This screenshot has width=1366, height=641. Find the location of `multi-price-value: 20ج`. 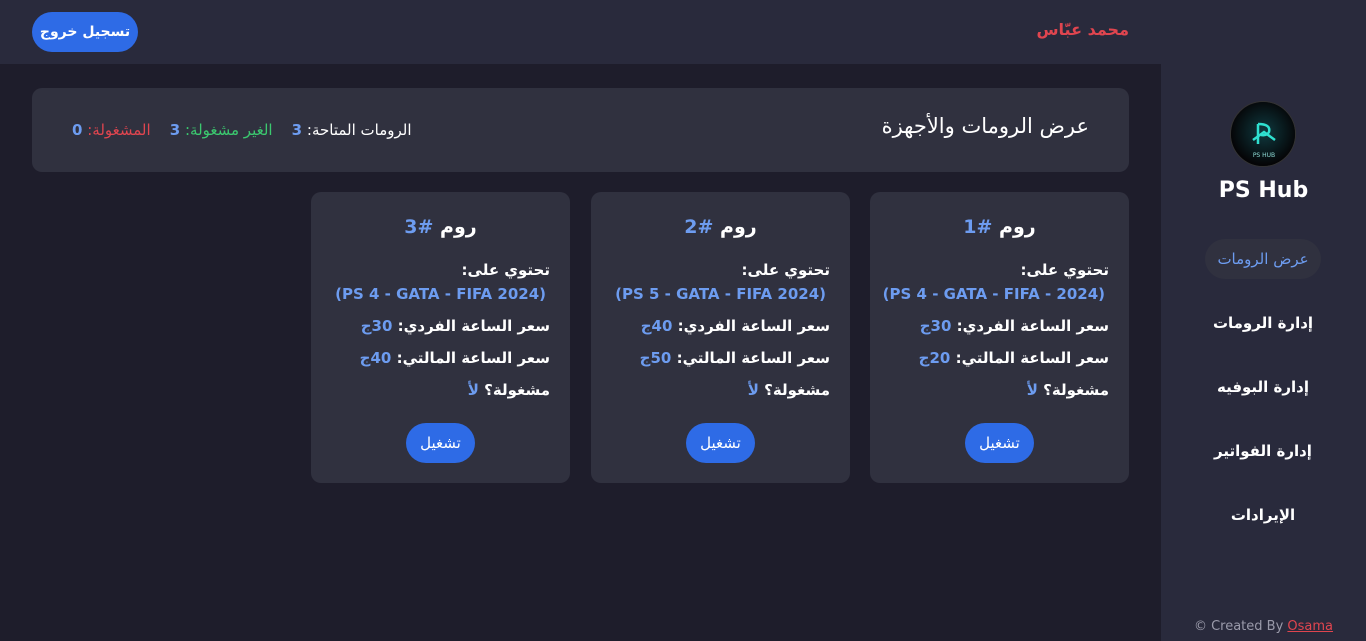

multi-price-value: 20ج is located at coordinates (934, 358).